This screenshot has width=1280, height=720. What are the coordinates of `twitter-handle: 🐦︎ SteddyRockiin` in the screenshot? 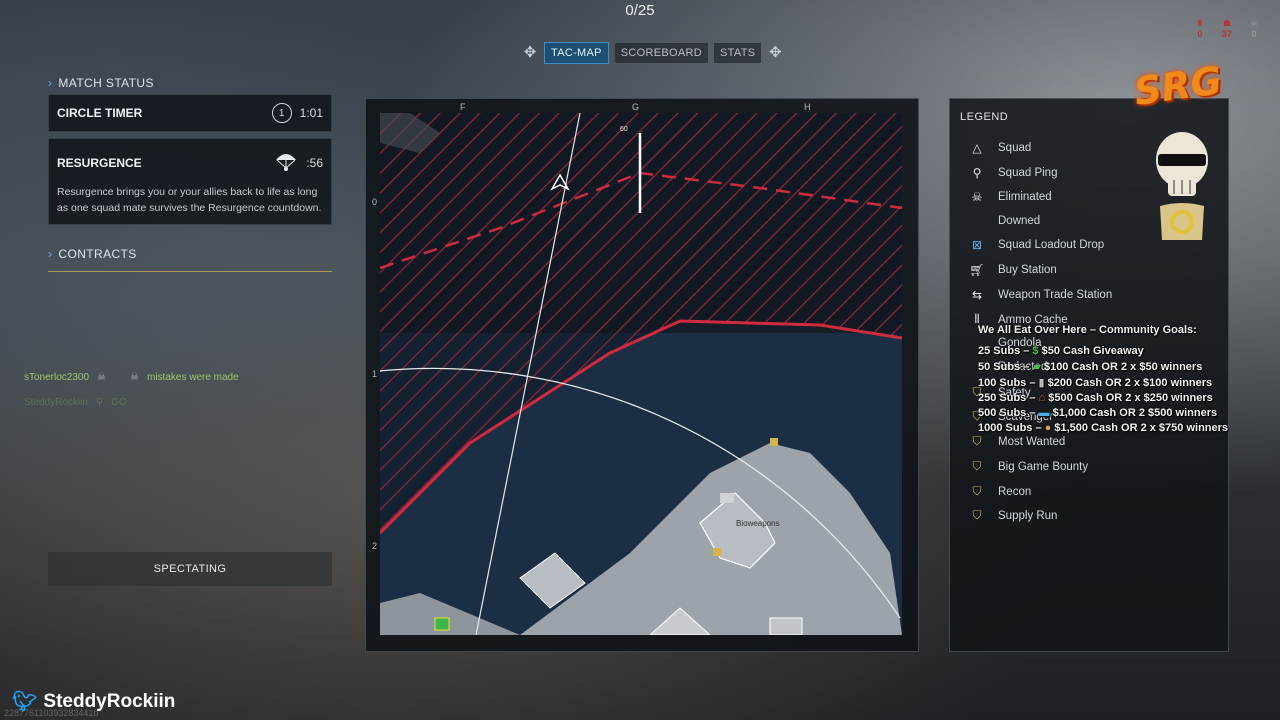 It's located at (94, 702).